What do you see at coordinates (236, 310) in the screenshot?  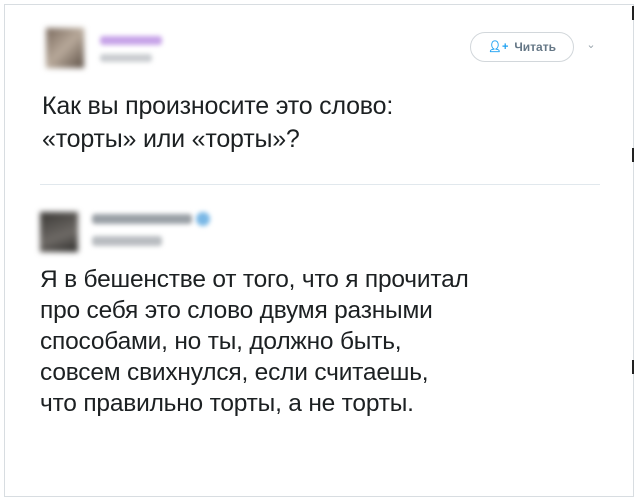 I see `reply-text-line: про себя это слово двумя разными` at bounding box center [236, 310].